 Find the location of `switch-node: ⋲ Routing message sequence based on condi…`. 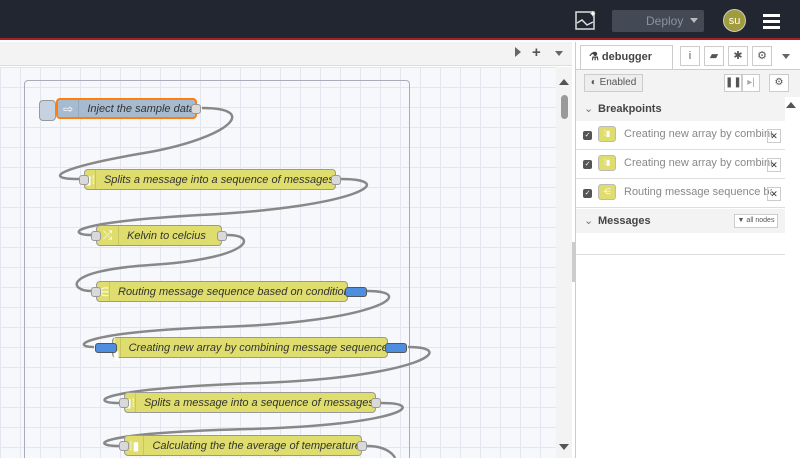

switch-node: ⋲ Routing message sequence based on condi… is located at coordinates (229, 291).